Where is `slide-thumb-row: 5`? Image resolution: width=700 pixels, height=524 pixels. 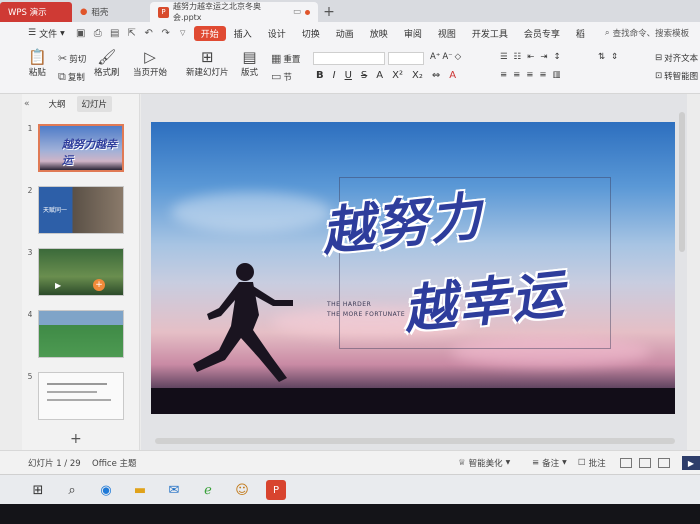 slide-thumb-row: 5 is located at coordinates (73, 396).